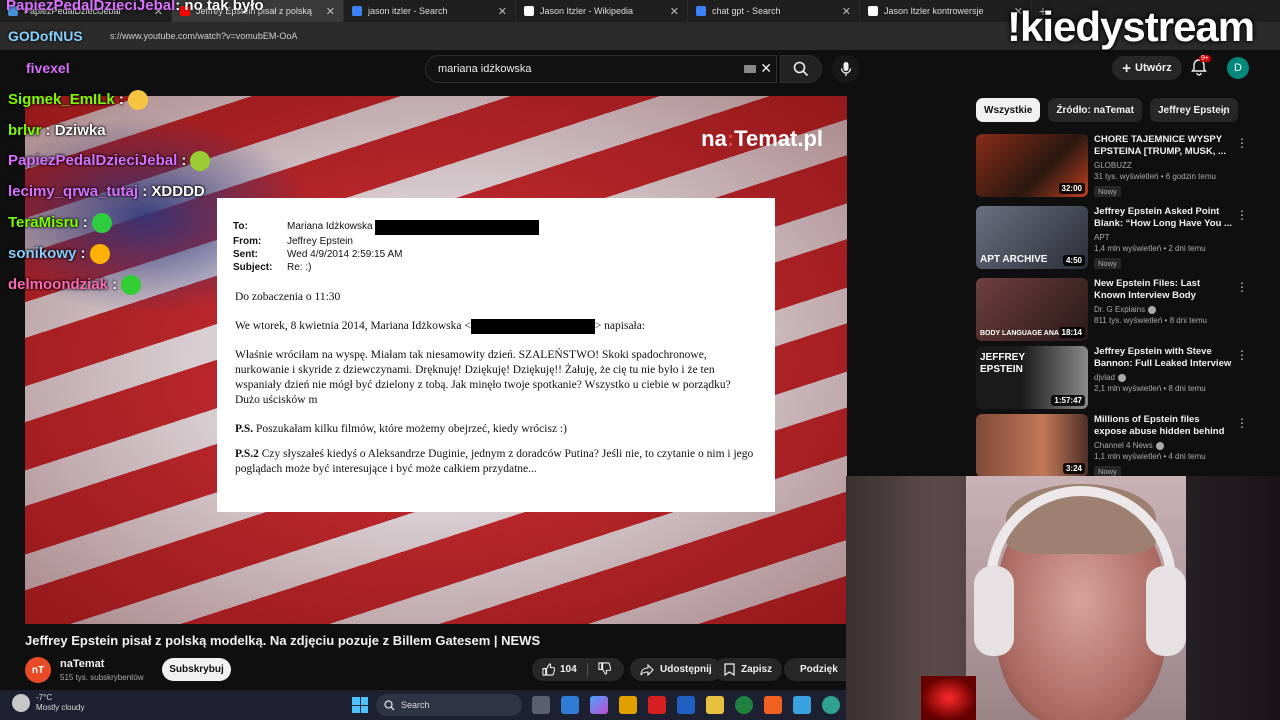 The height and width of the screenshot is (720, 1280). What do you see at coordinates (1164, 237) in the screenshot?
I see `channel-name: APT` at bounding box center [1164, 237].